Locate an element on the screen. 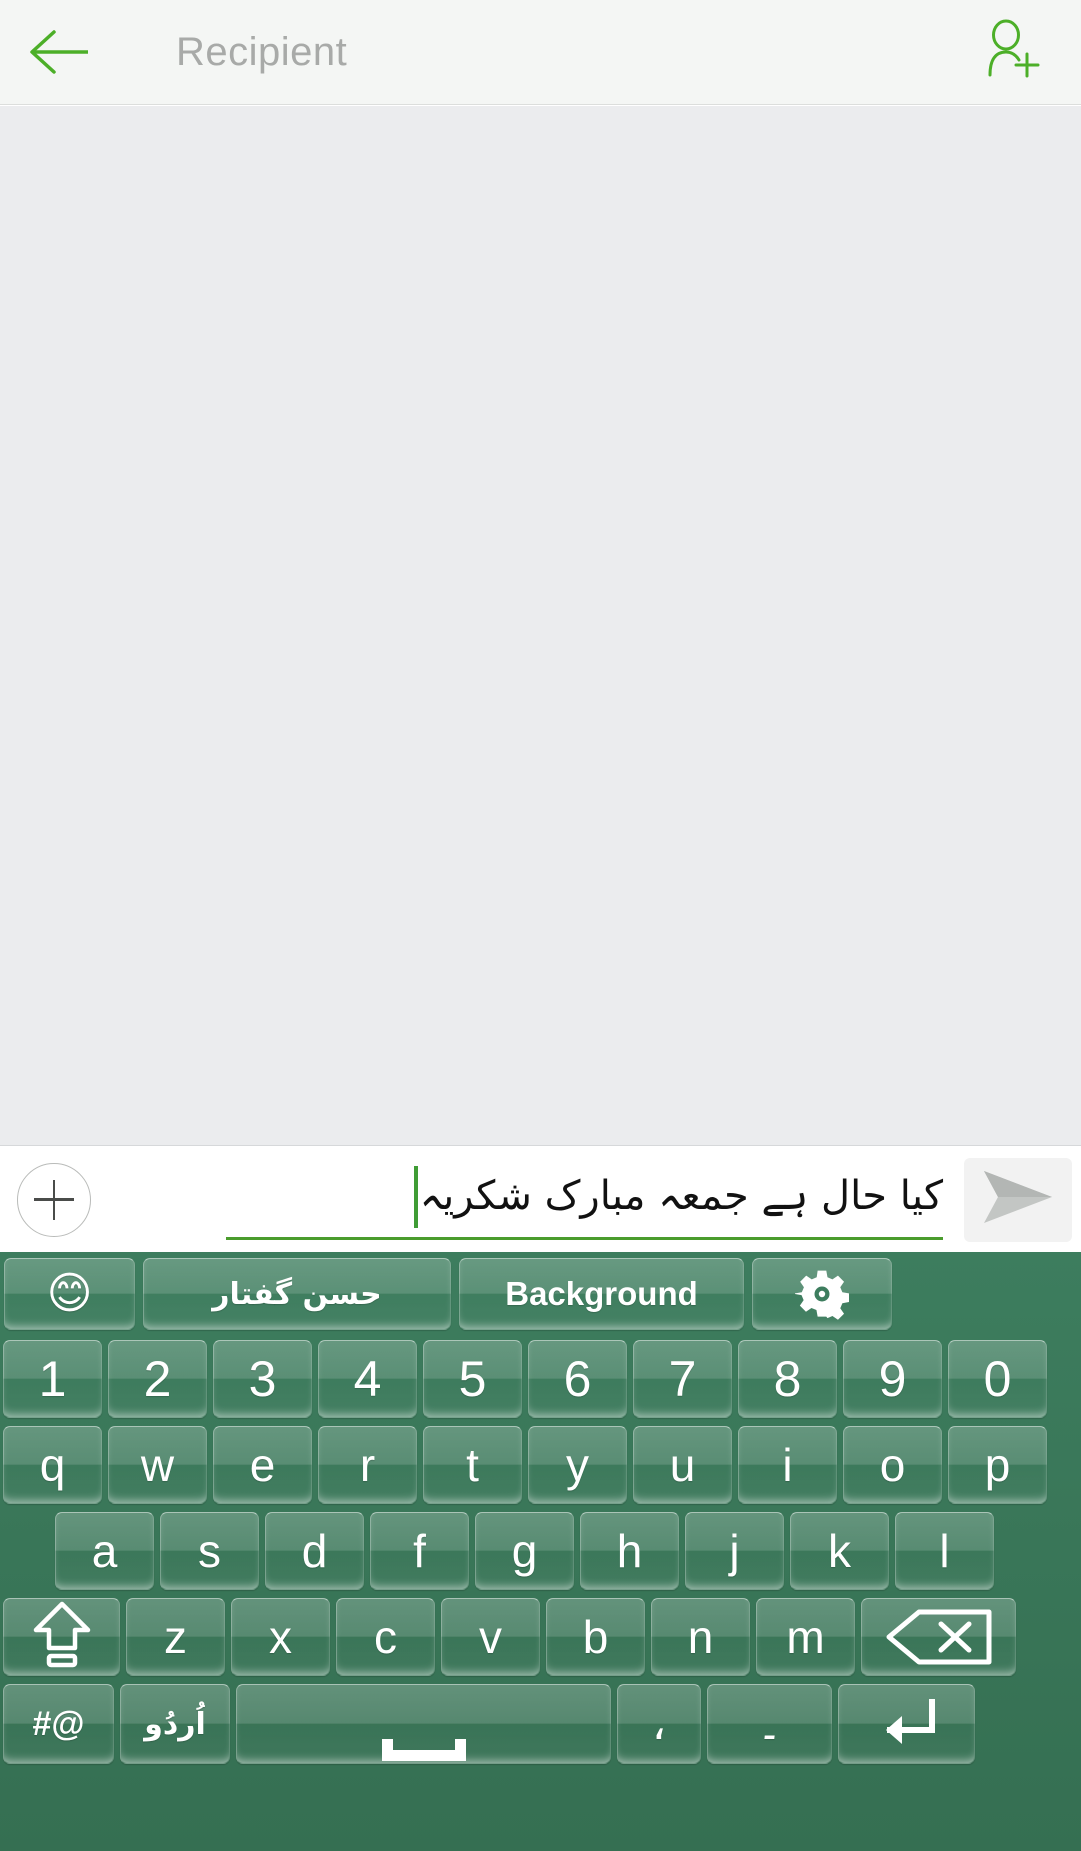 The image size is (1081, 1851). key-m: m is located at coordinates (805, 1637).